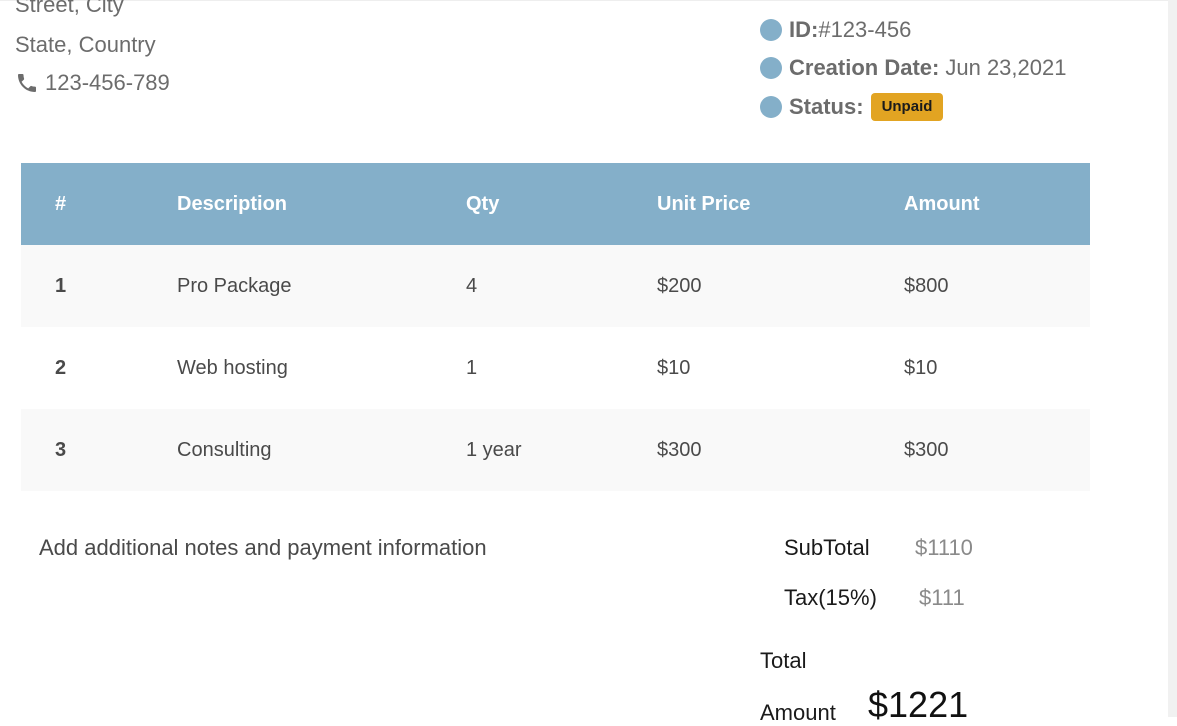  What do you see at coordinates (494, 449) in the screenshot?
I see `row-qty: 1 year` at bounding box center [494, 449].